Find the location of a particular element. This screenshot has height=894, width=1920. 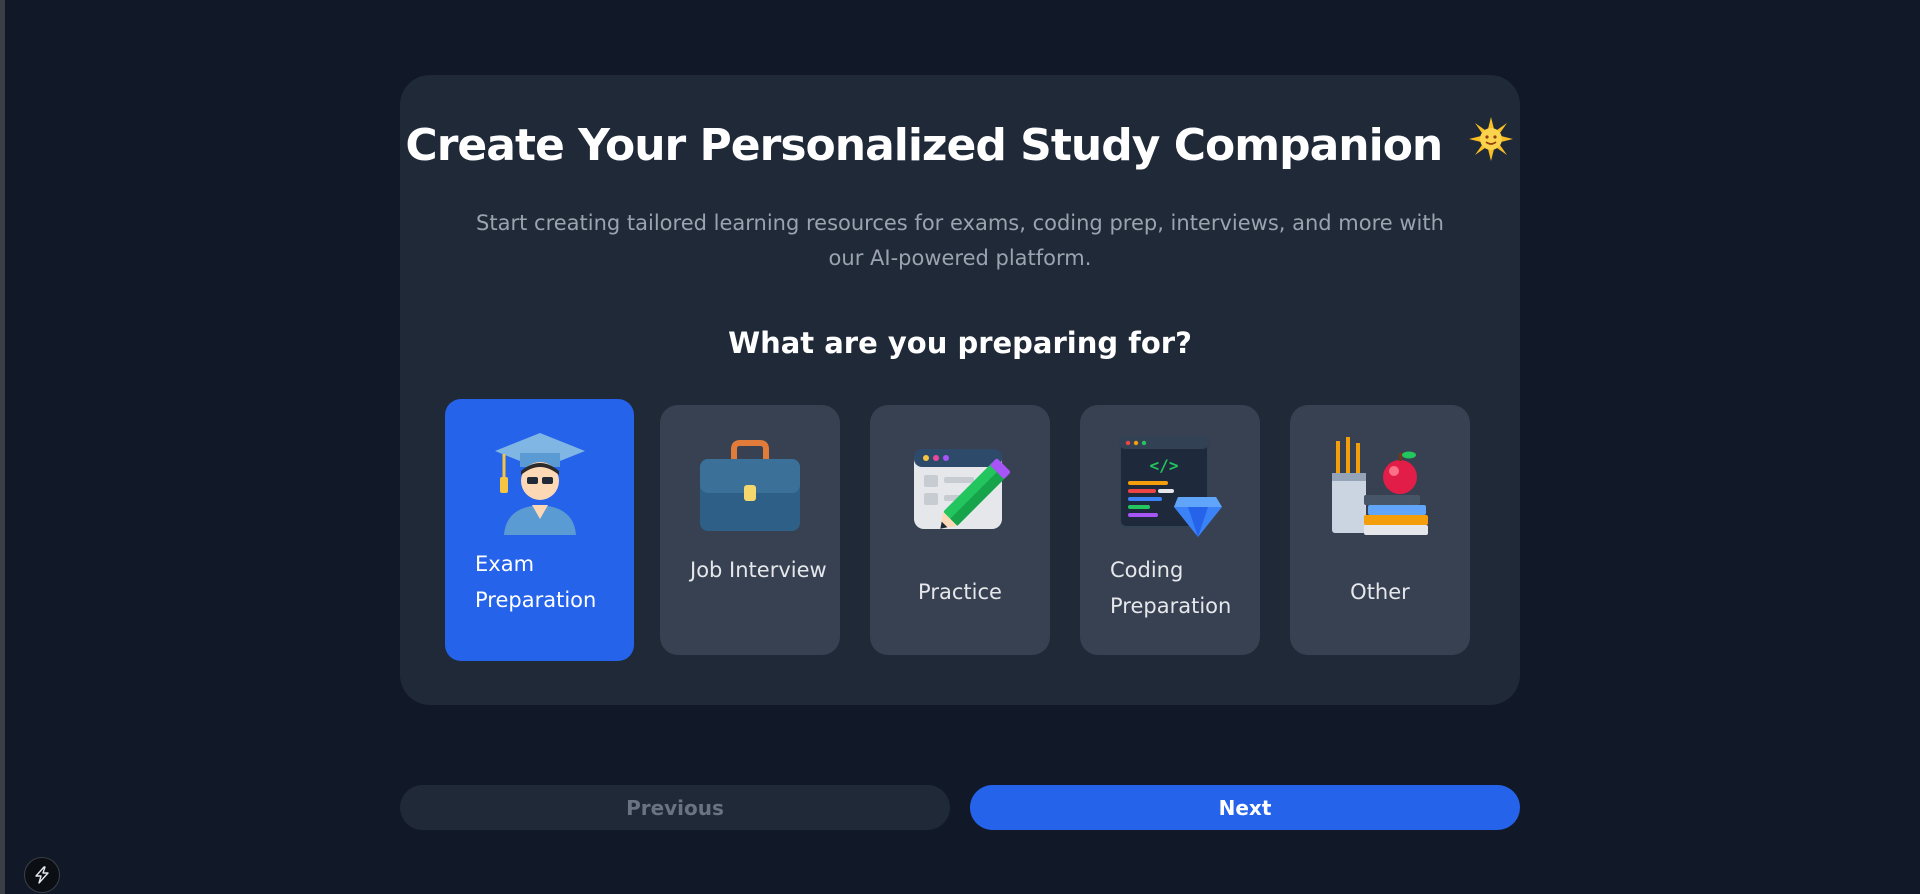

option-label: Job Interview is located at coordinates (758, 570).